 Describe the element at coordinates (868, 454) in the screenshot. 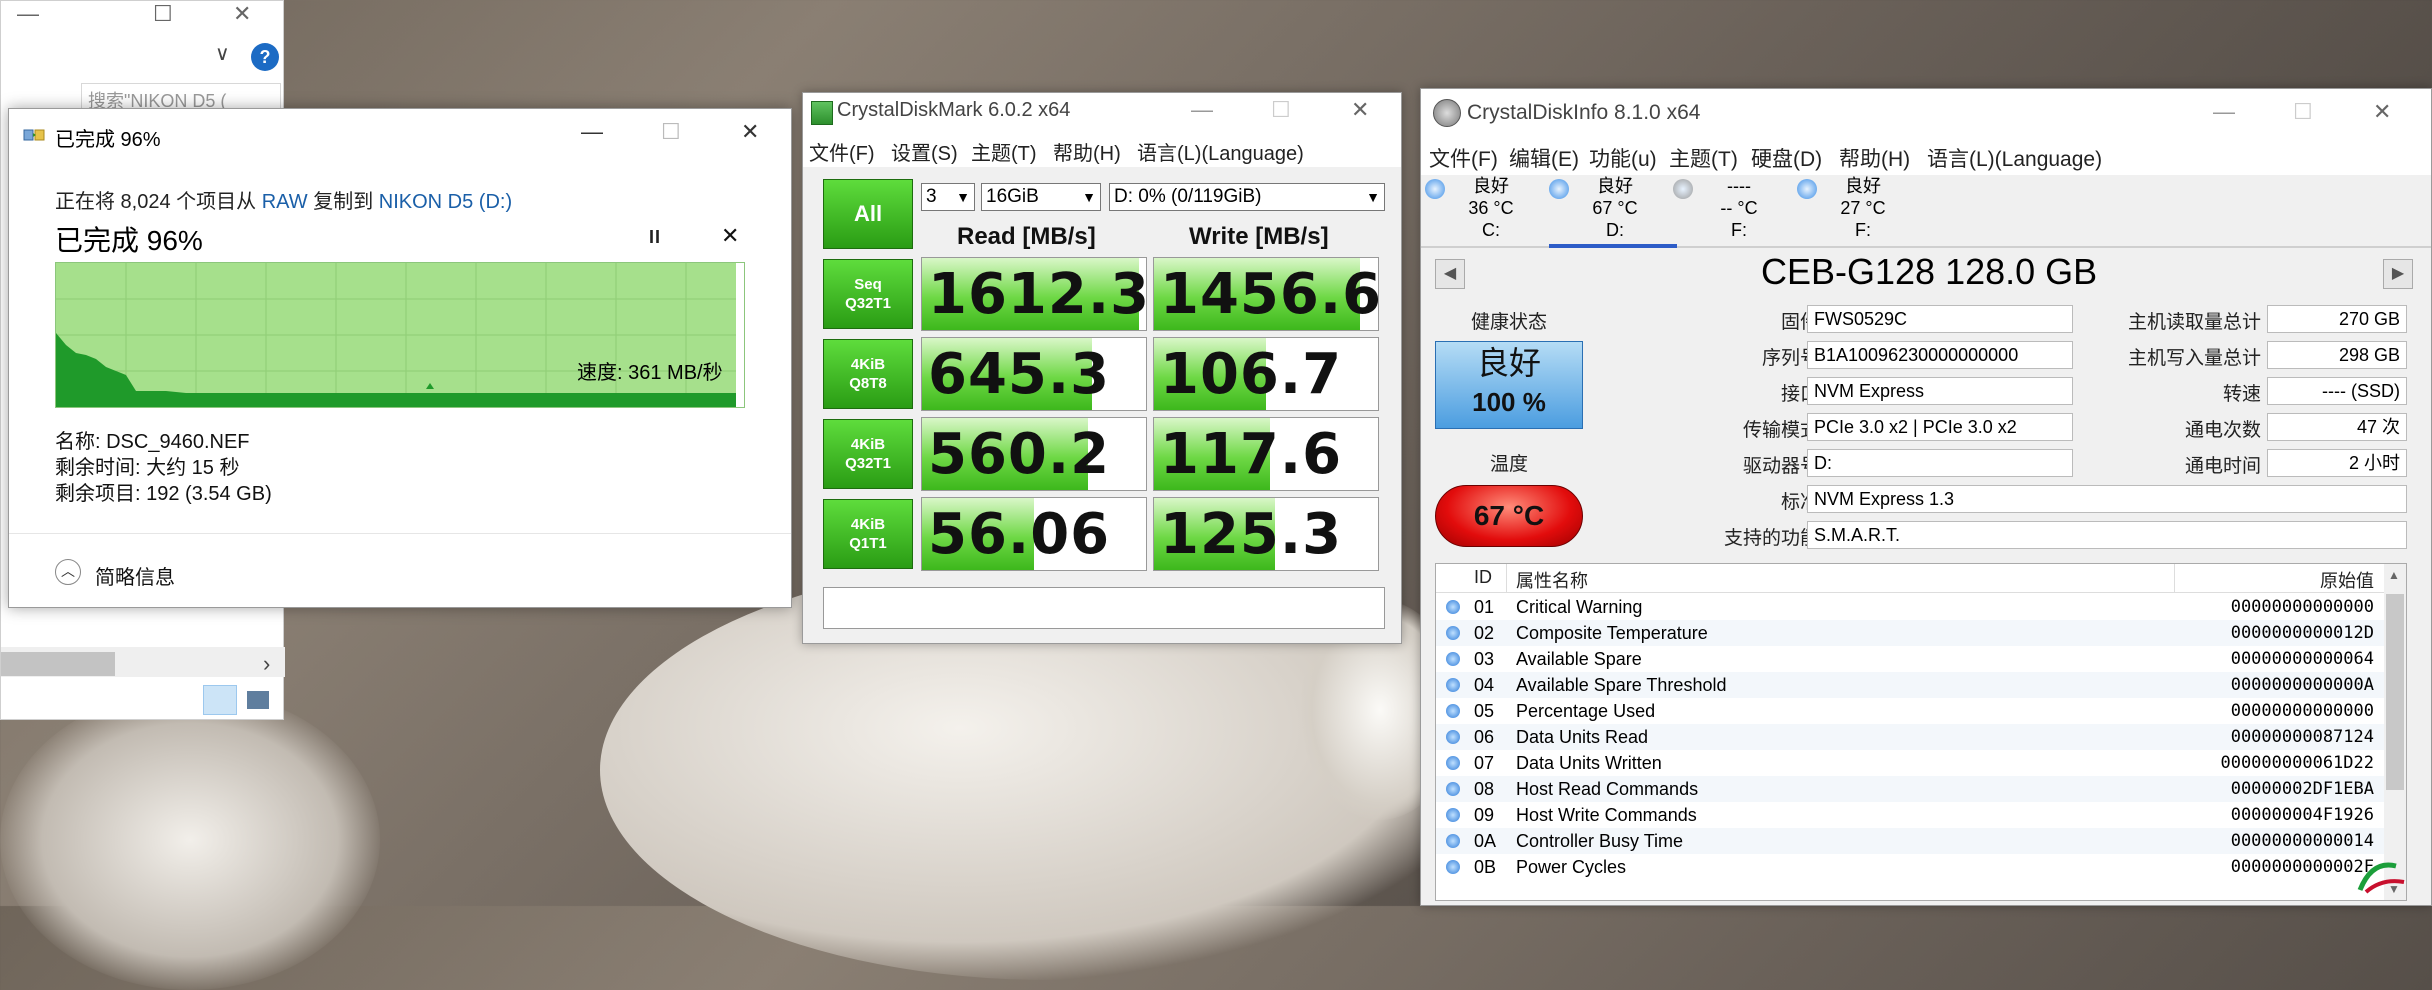

I see `4kib-q32t1-button: 4KiB Q32T1` at that location.